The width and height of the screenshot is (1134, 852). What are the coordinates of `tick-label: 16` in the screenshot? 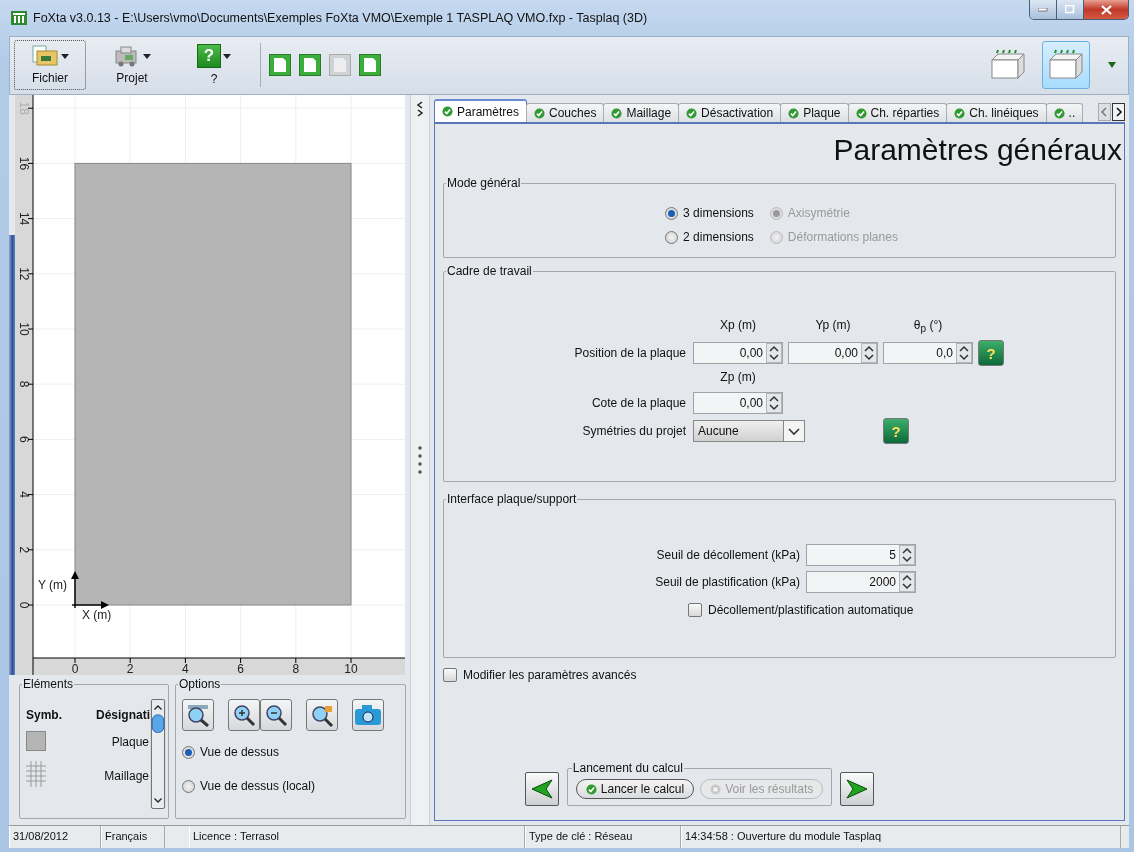 It's located at (24, 163).